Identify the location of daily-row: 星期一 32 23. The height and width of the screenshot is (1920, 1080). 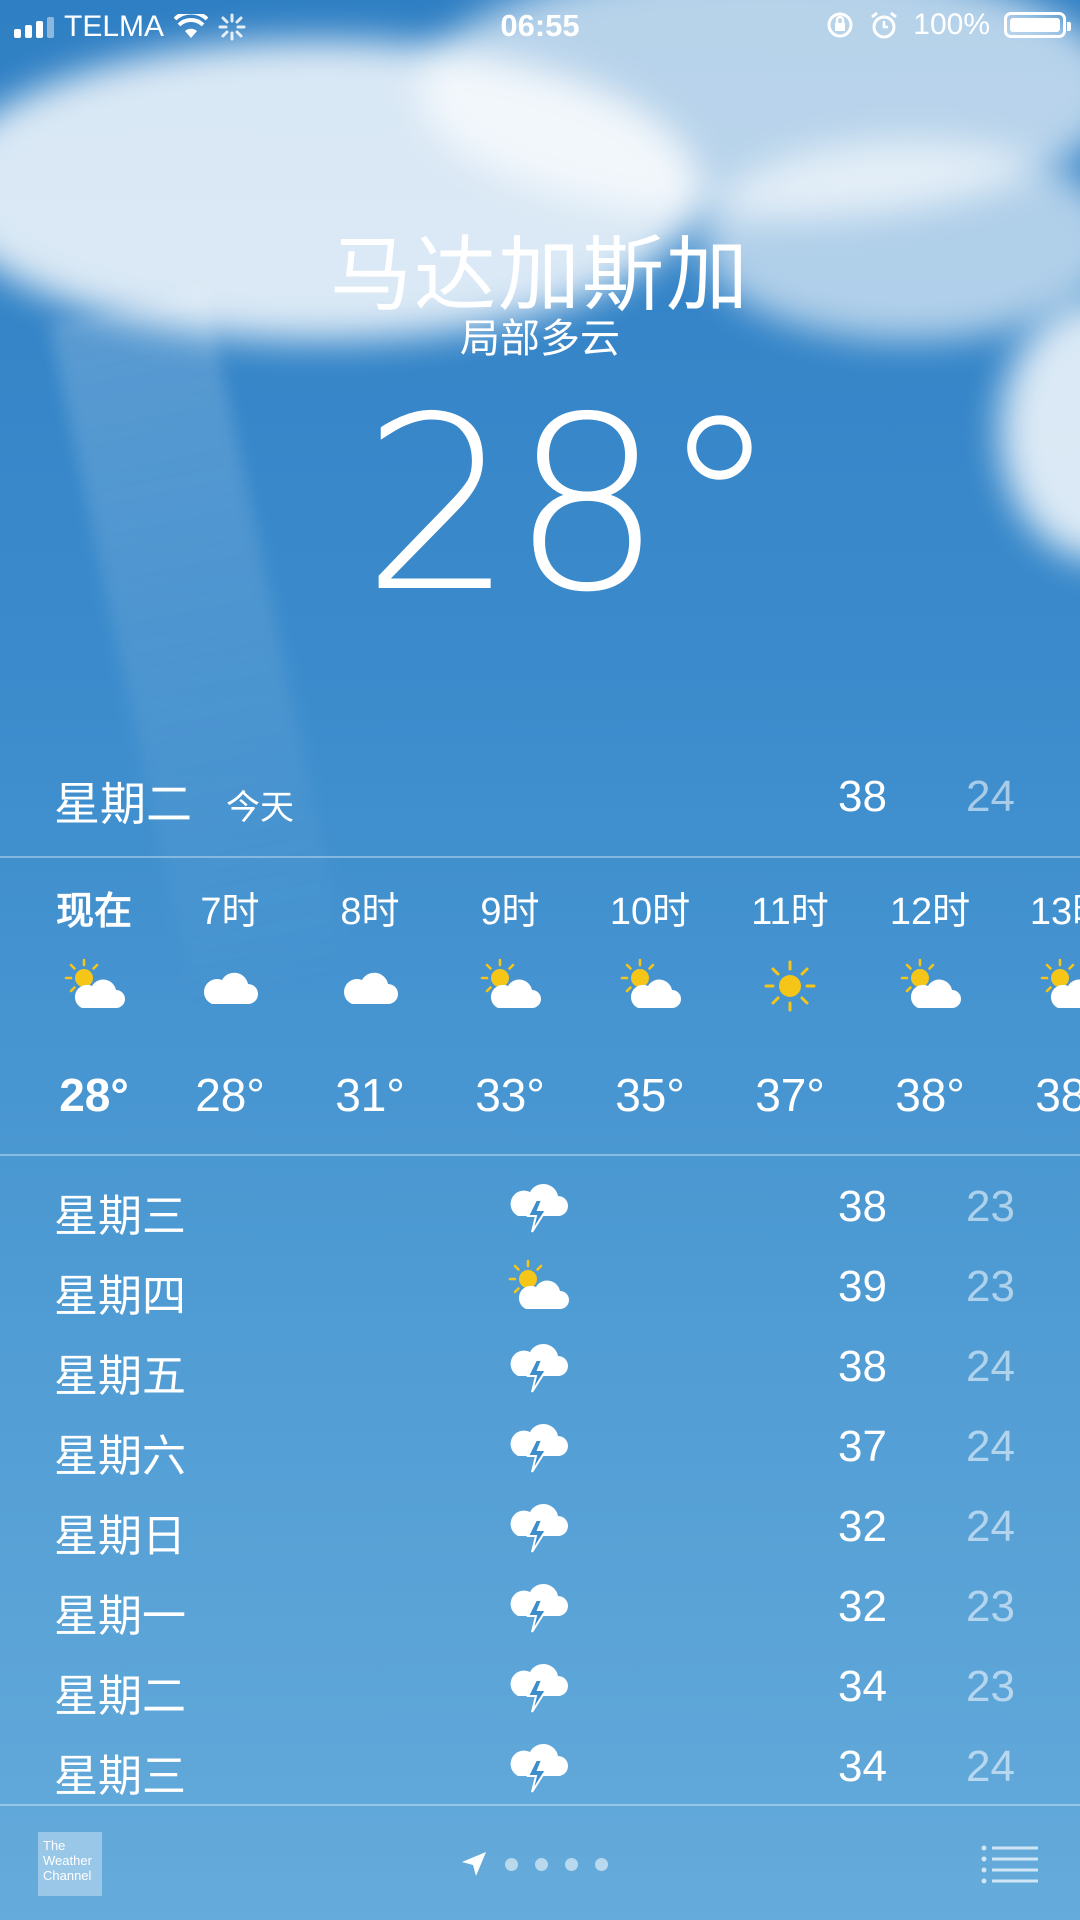
(540, 1606).